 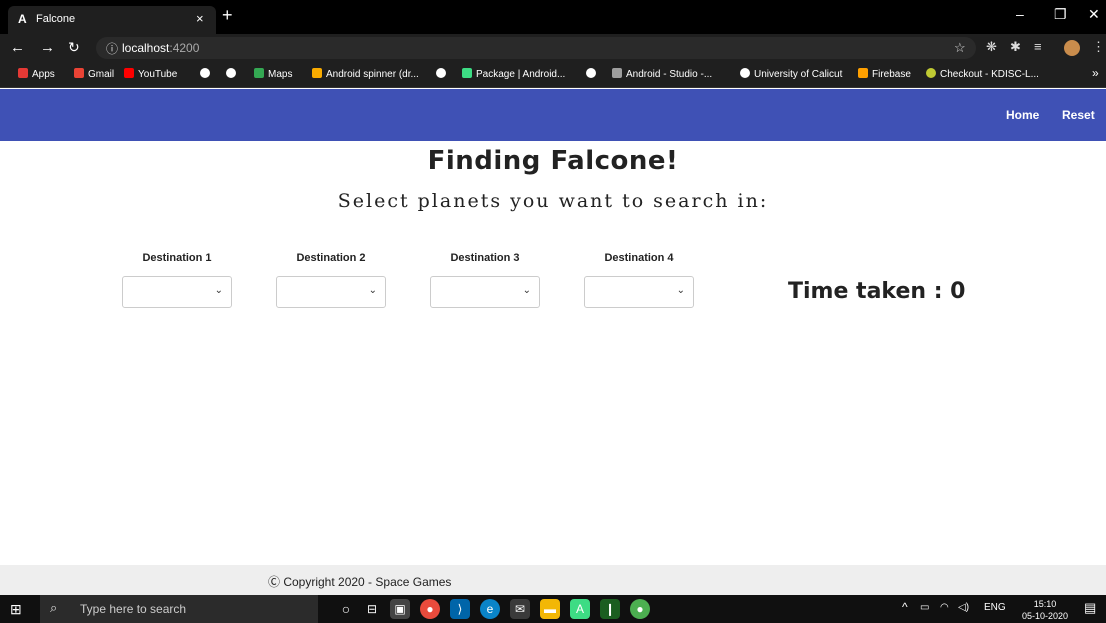 I want to click on home-link: Home, so click(x=1022, y=115).